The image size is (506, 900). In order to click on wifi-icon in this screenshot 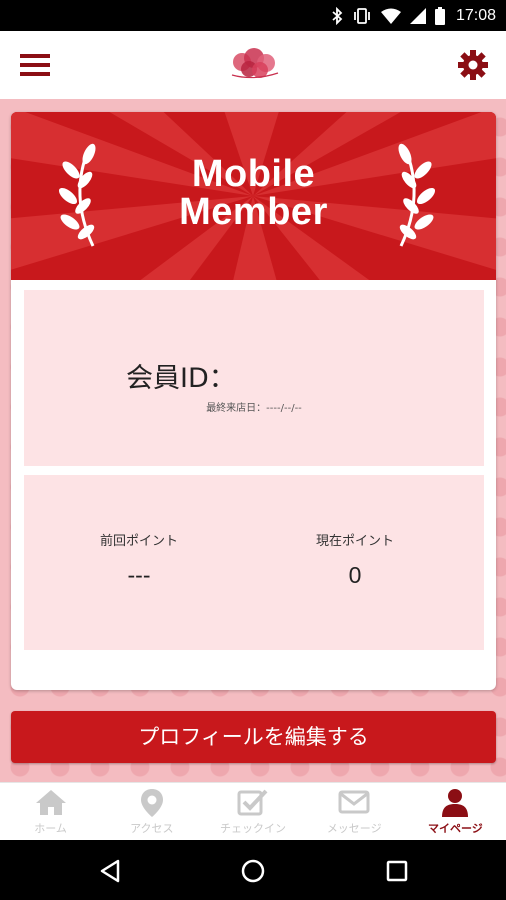, I will do `click(390, 16)`.